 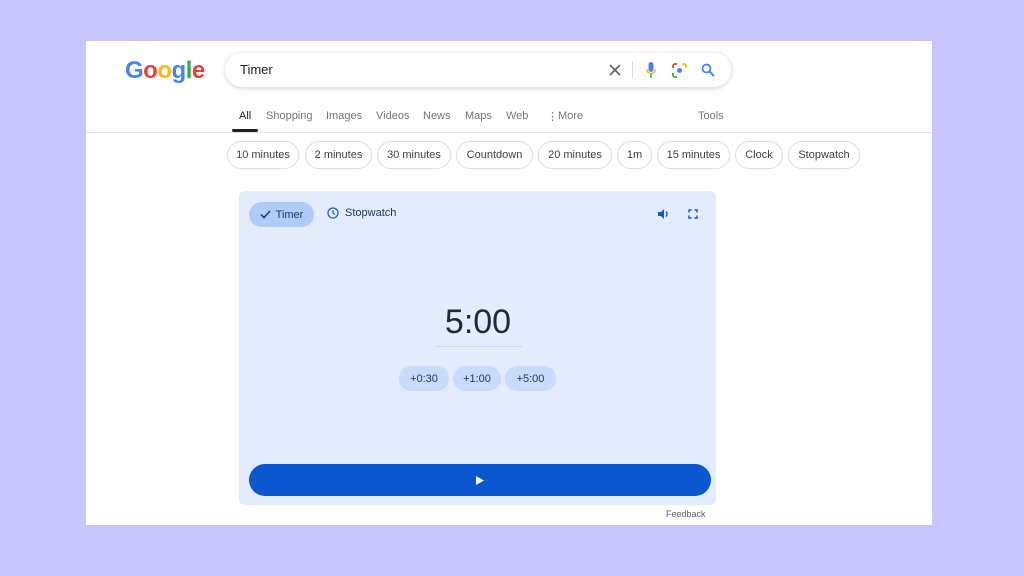 What do you see at coordinates (693, 214) in the screenshot?
I see `fullscreen-icon` at bounding box center [693, 214].